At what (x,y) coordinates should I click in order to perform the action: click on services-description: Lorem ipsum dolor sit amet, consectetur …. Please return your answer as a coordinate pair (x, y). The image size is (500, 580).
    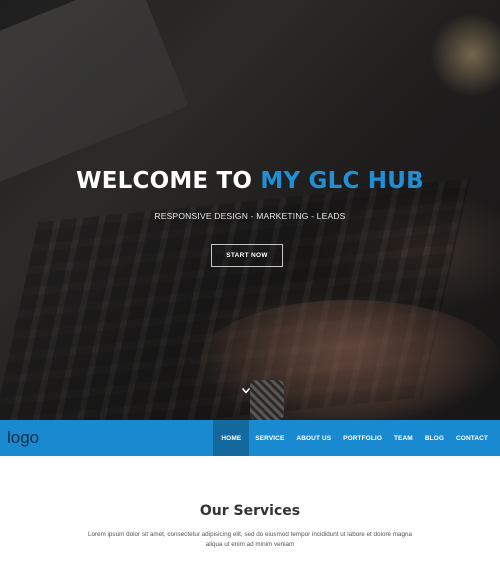
    Looking at the image, I should click on (250, 539).